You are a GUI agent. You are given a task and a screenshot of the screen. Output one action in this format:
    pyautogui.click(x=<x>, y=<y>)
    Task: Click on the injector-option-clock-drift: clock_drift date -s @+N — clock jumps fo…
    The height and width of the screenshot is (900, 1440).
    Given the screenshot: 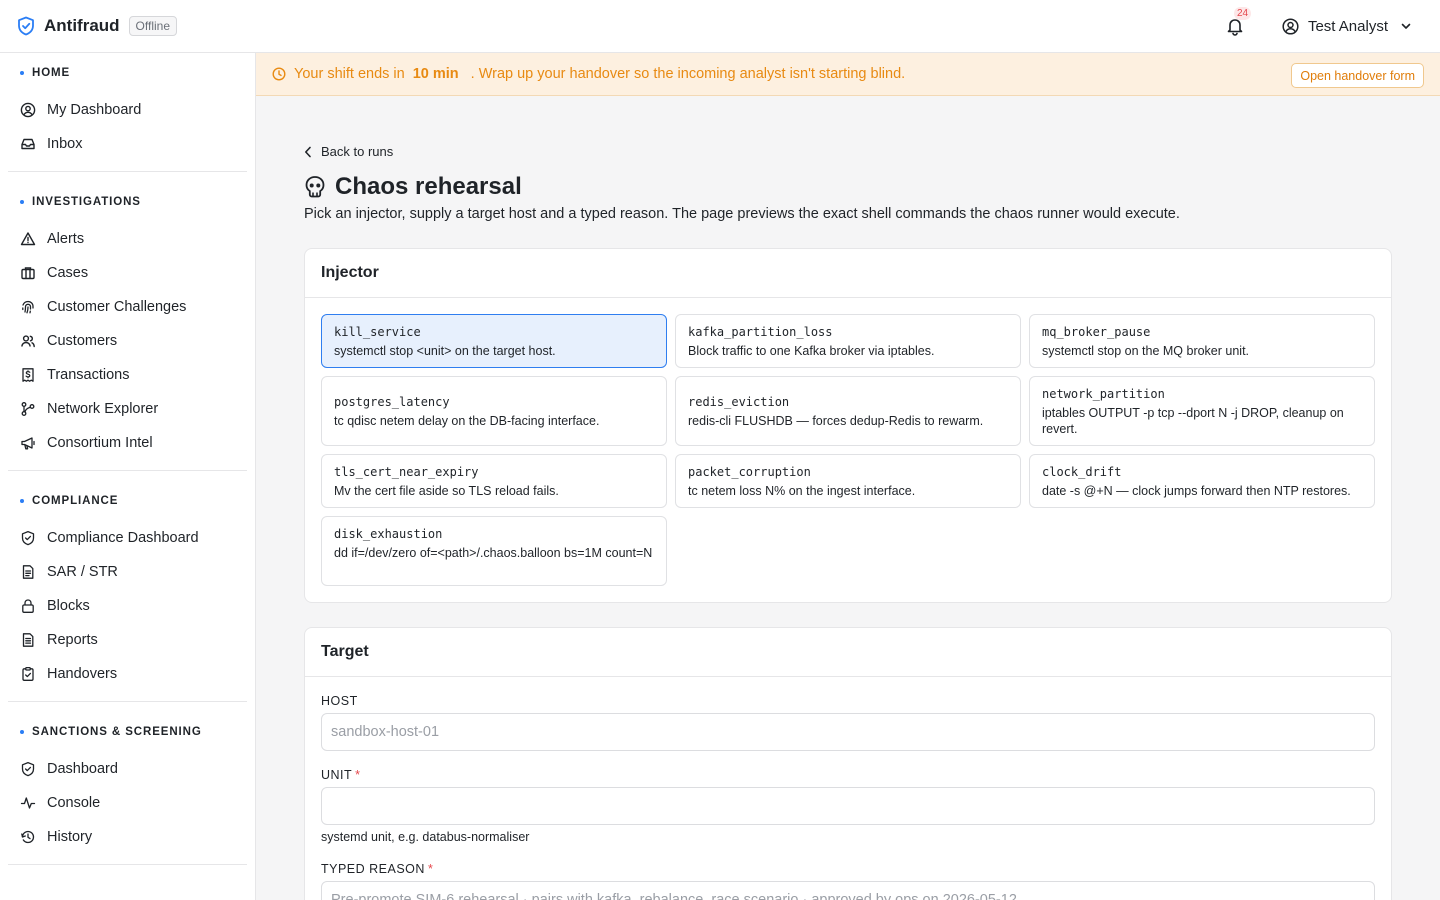 What is the action you would take?
    pyautogui.click(x=1202, y=481)
    